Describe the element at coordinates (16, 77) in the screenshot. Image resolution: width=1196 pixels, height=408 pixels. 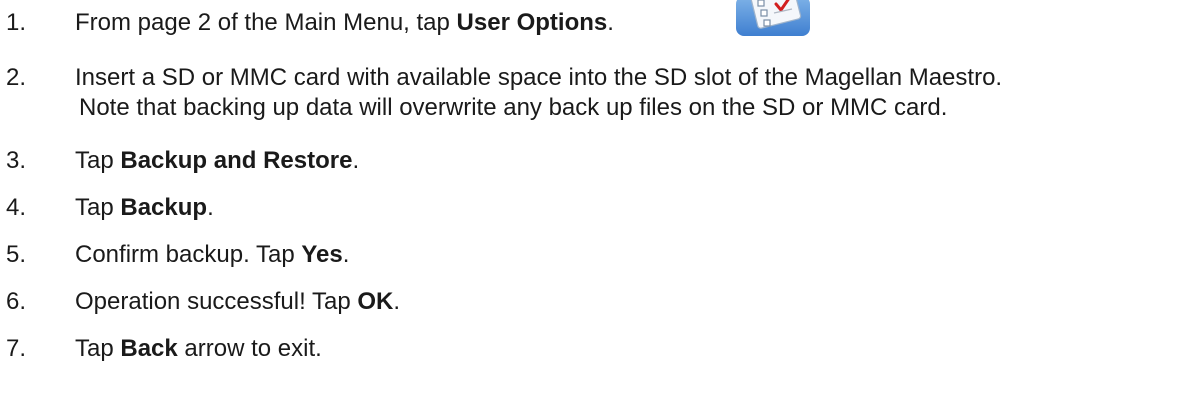
I see `step-number: 2.` at that location.